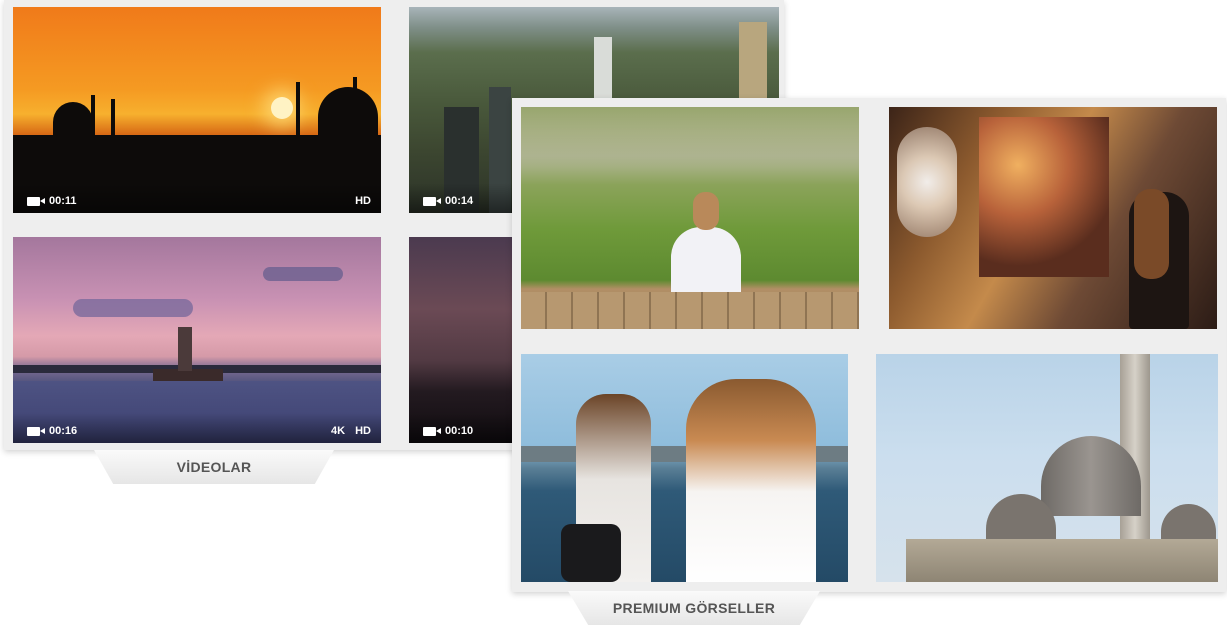 The width and height of the screenshot is (1227, 632). I want to click on video-info-bar: 00:16 4K HD, so click(197, 428).